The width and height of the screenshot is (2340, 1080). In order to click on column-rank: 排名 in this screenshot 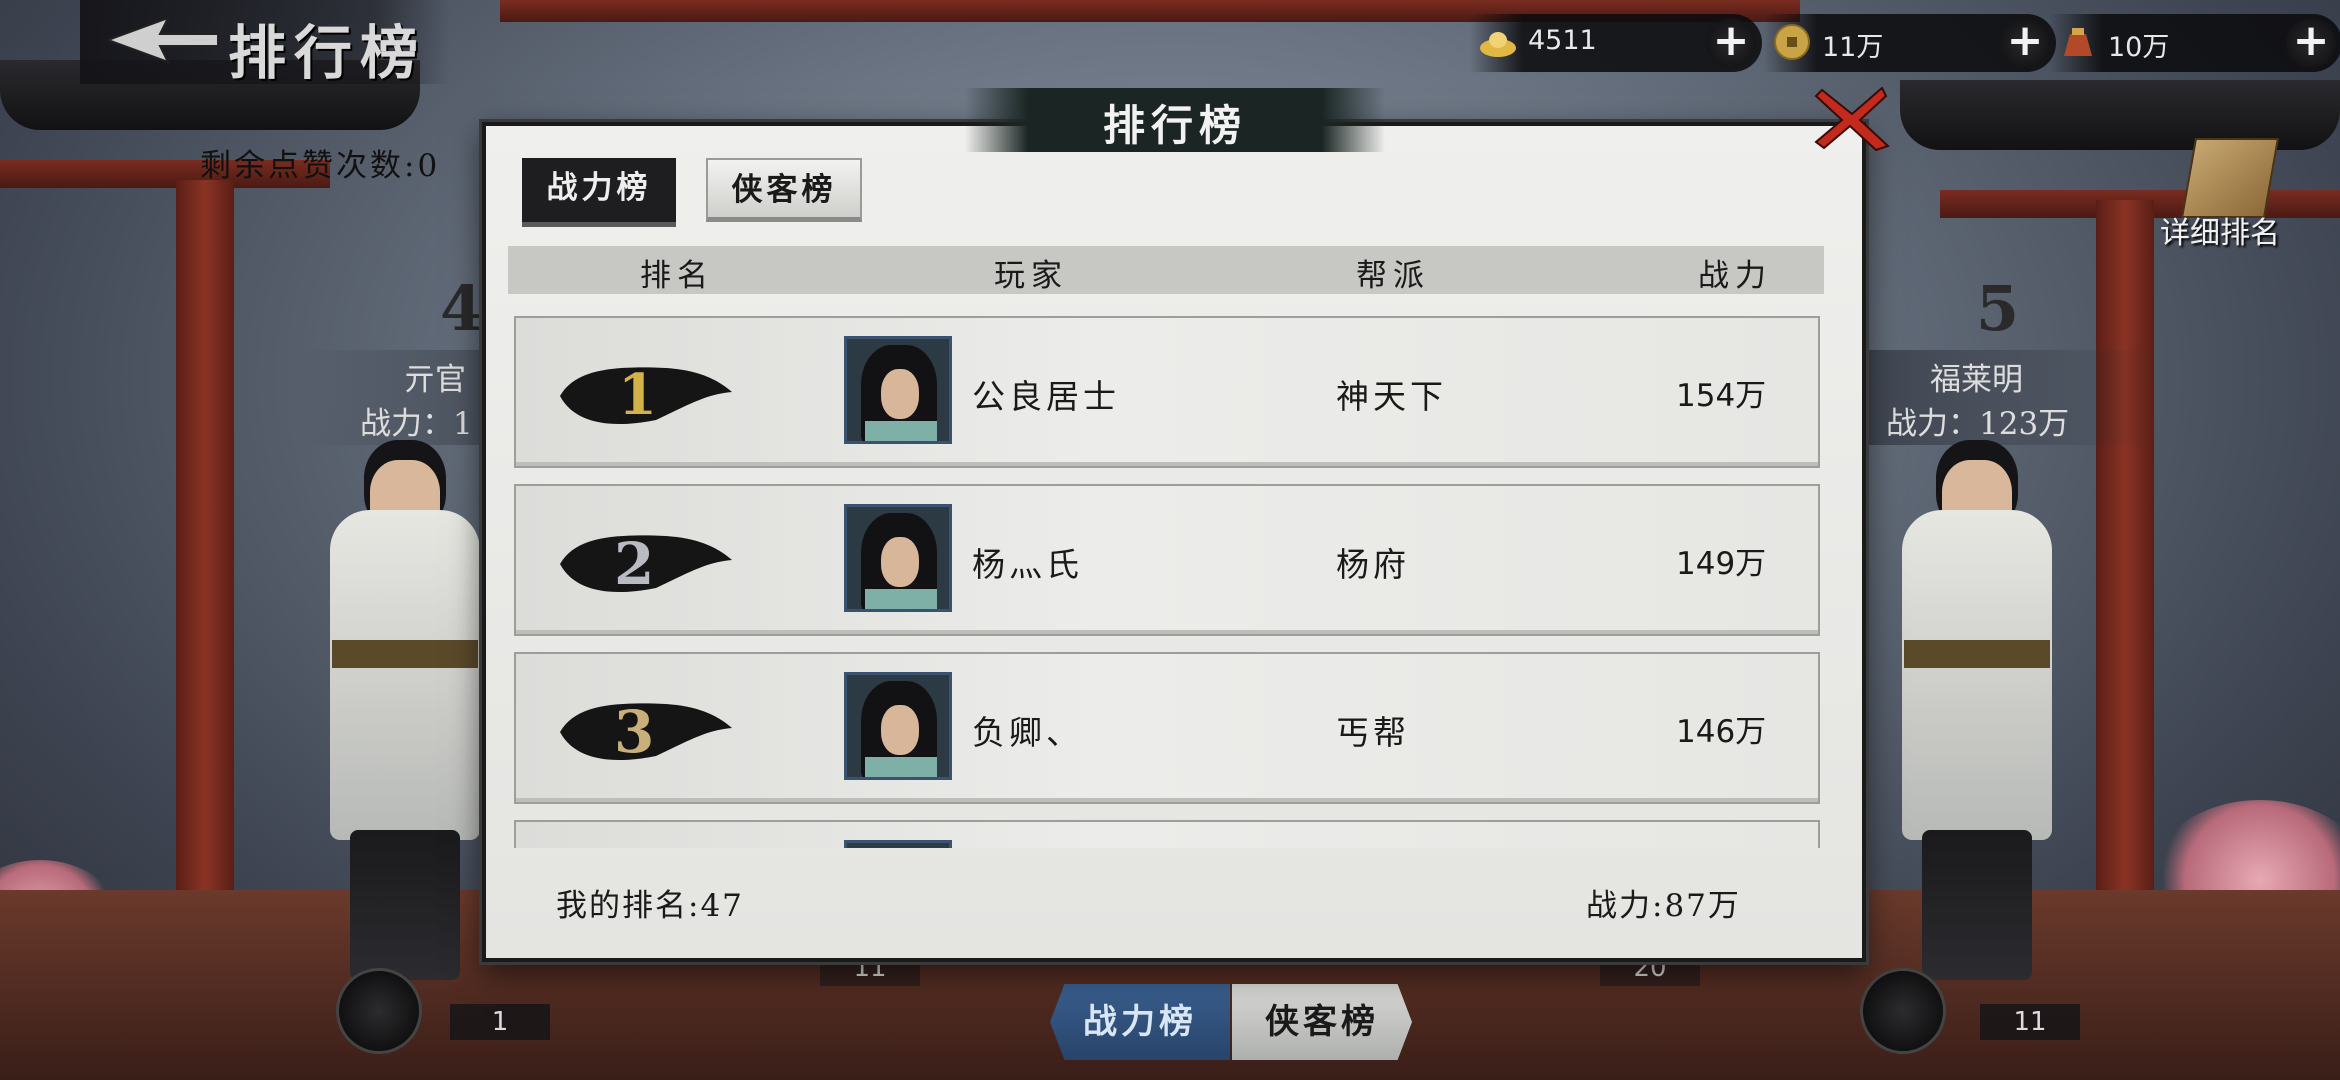, I will do `click(677, 276)`.